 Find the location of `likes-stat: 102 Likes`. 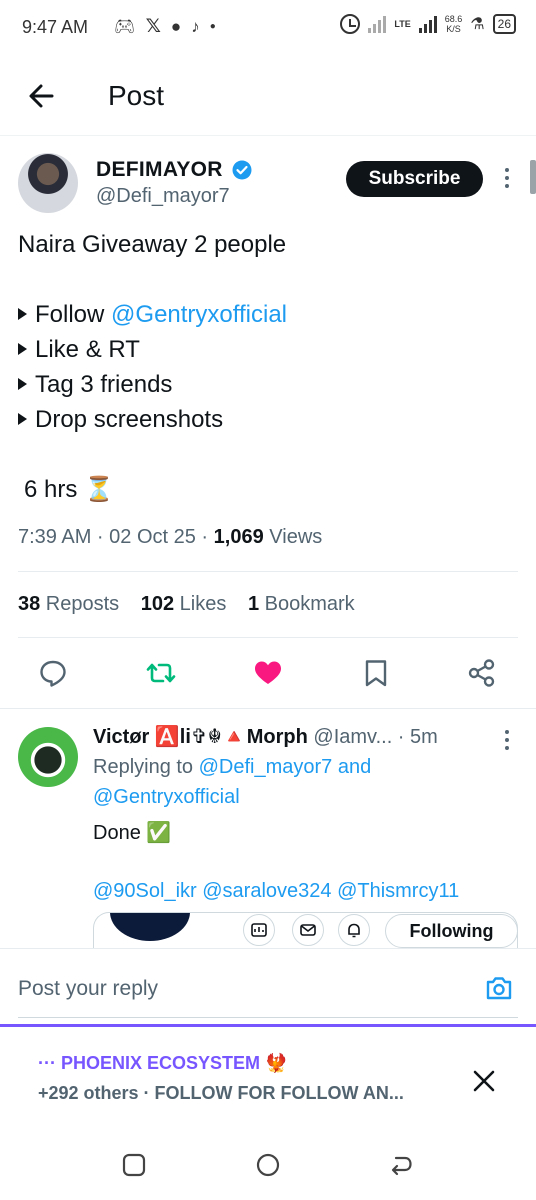

likes-stat: 102 Likes is located at coordinates (184, 604).